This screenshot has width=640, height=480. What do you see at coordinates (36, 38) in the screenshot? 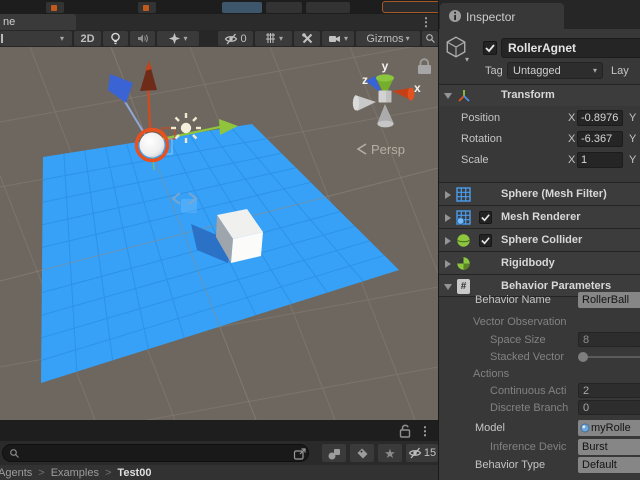
I see `draw-mode-dropdown: ▾` at bounding box center [36, 38].